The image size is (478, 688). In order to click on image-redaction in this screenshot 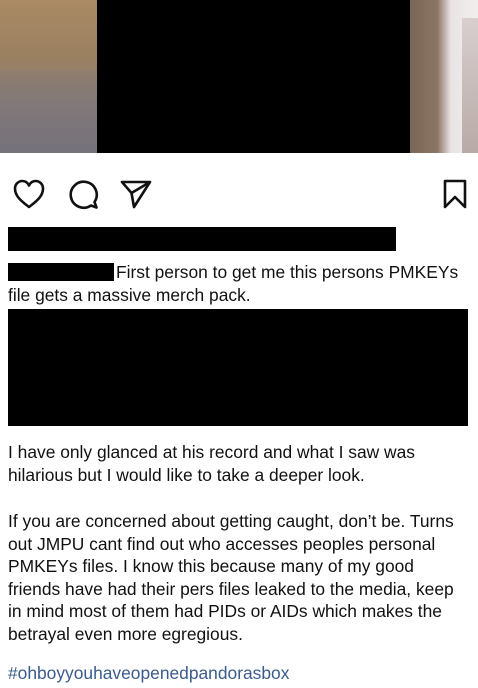, I will do `click(253, 76)`.